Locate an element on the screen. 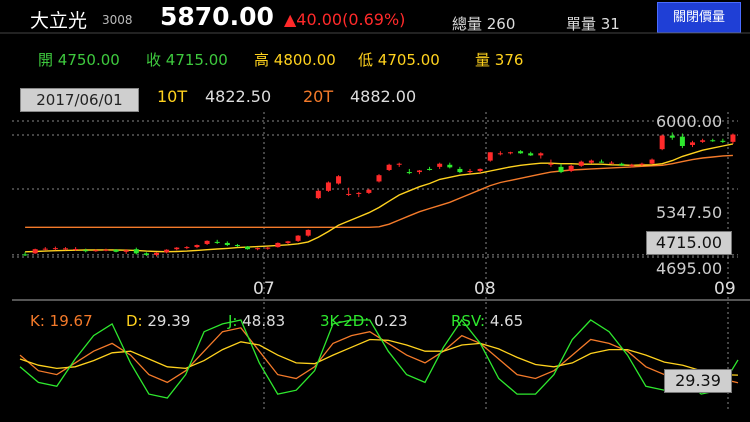 The width and height of the screenshot is (750, 422). kd-d: D: 29.39 is located at coordinates (158, 321).